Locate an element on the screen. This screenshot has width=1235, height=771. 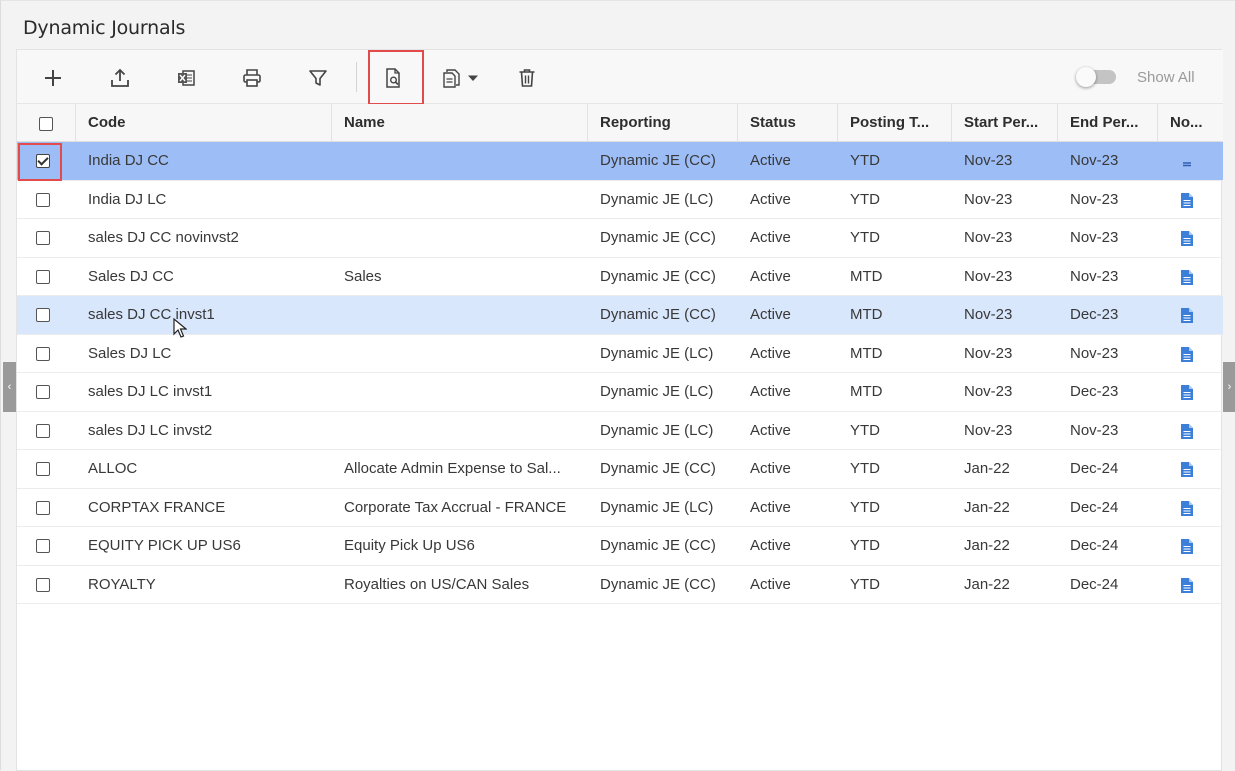
filter-button is located at coordinates (318, 78).